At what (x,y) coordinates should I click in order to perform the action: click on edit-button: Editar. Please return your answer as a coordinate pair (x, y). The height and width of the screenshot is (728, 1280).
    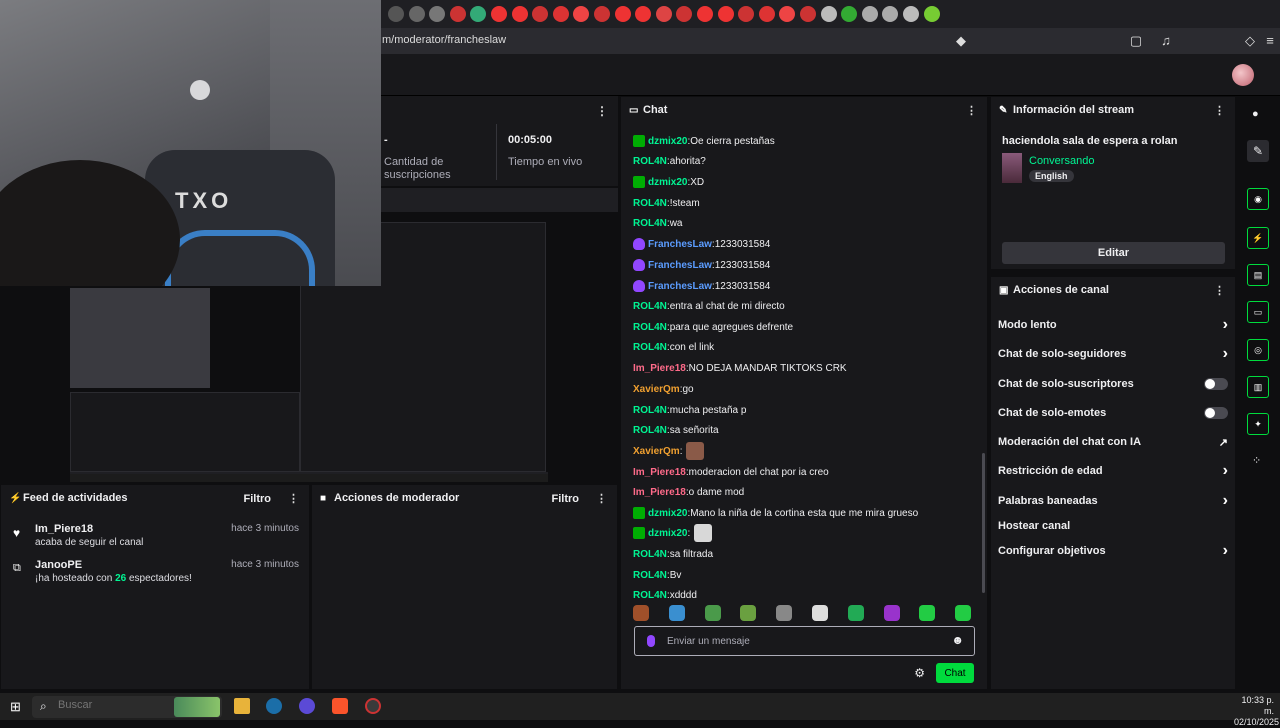
    Looking at the image, I should click on (1113, 253).